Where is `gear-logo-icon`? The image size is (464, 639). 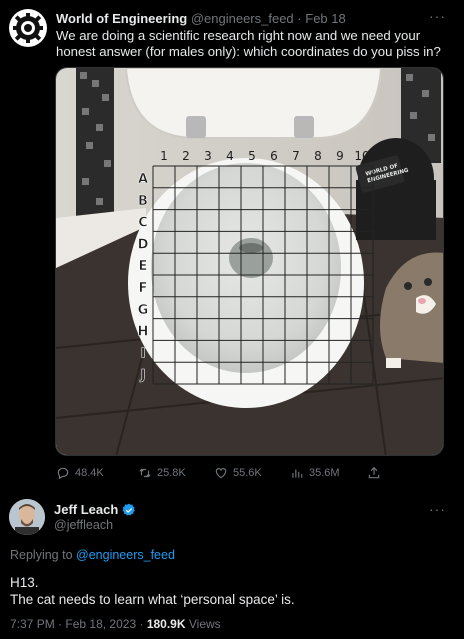
gear-logo-icon is located at coordinates (28, 28).